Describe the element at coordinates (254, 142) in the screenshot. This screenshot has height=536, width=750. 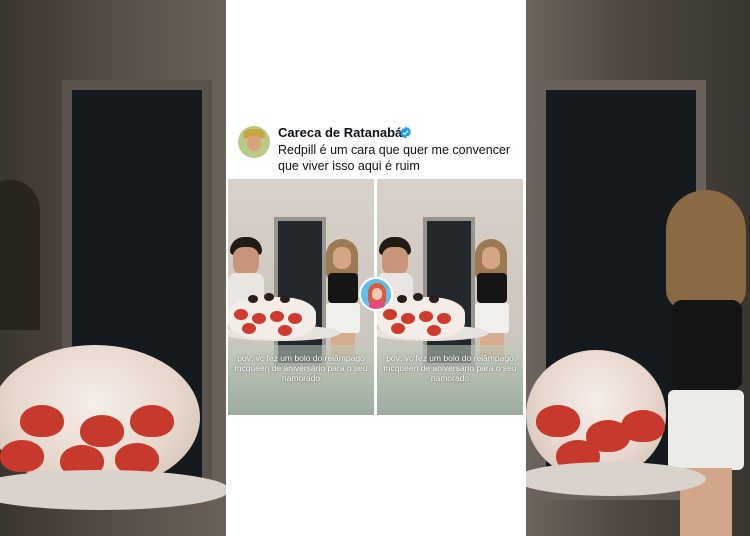
I see `user-avatar-icon` at that location.